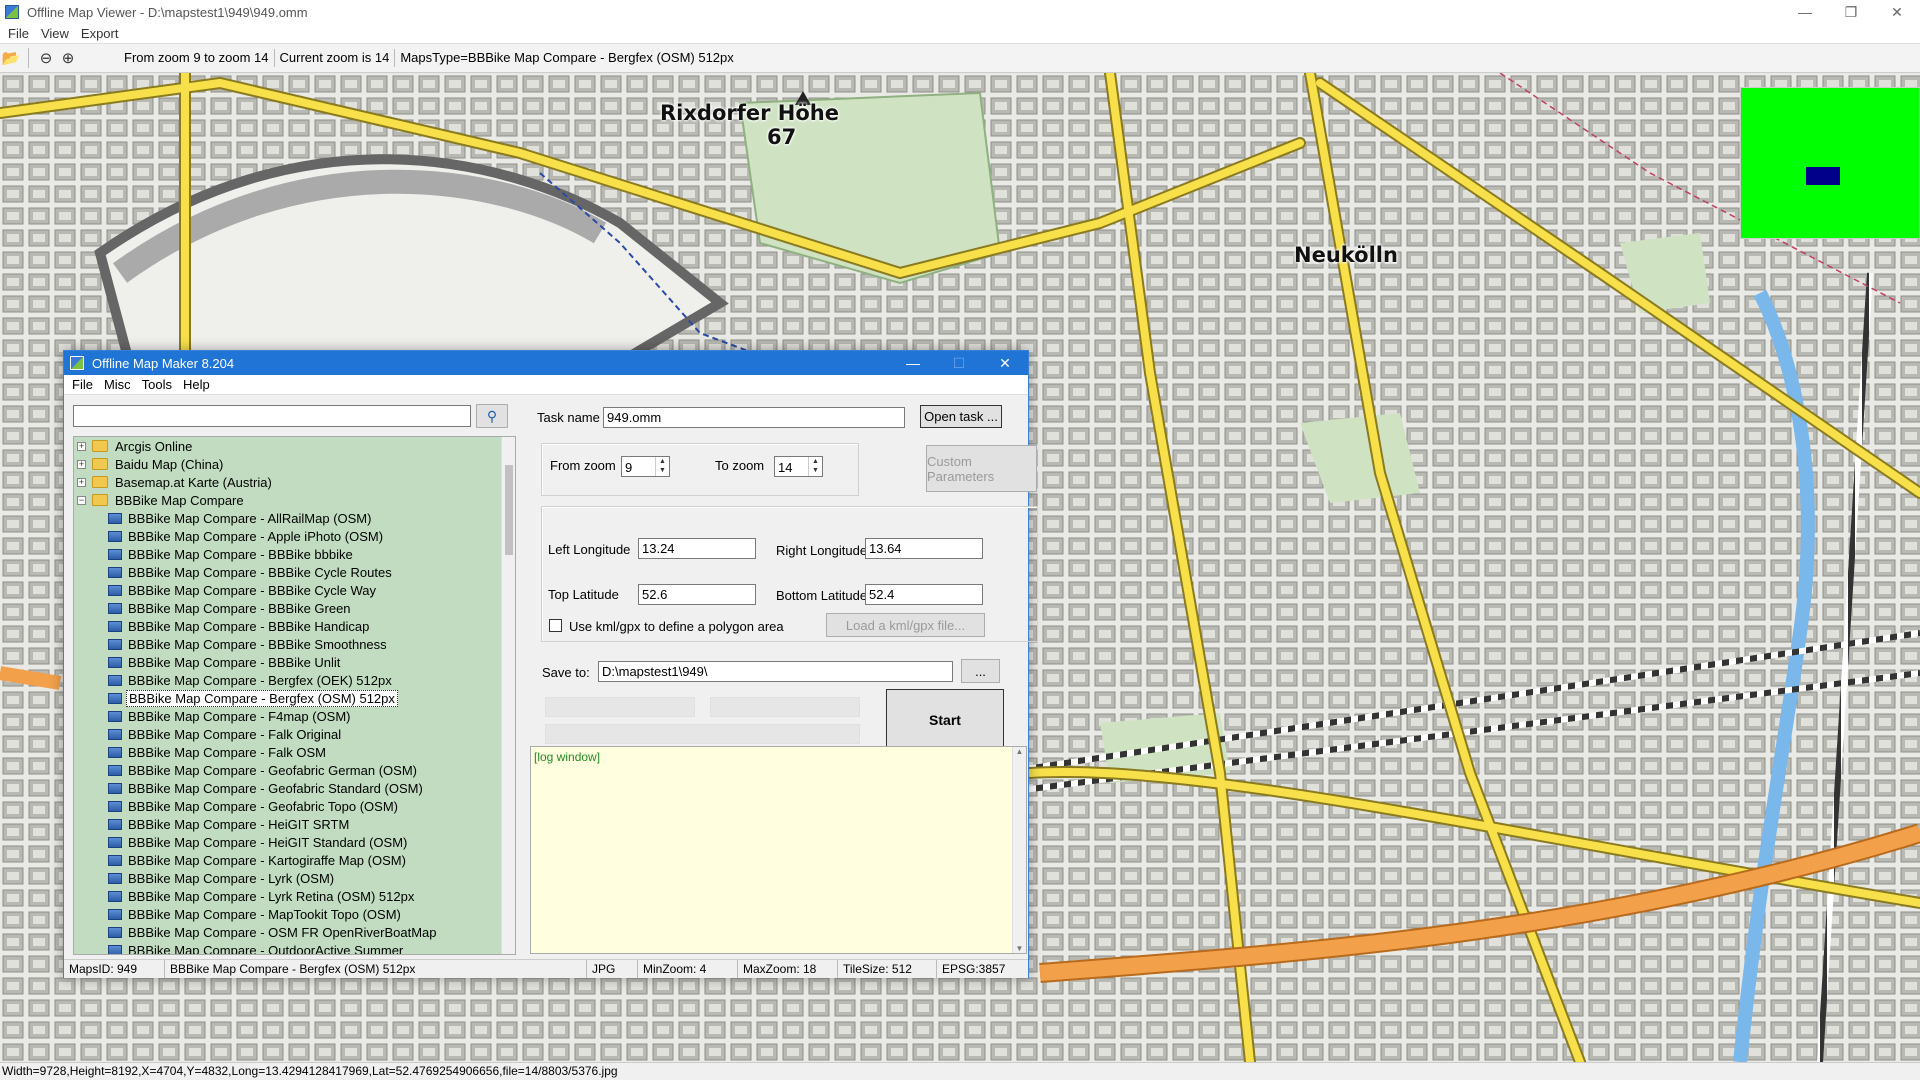  What do you see at coordinates (697, 594) in the screenshot?
I see `top-latitude-input: 52.6` at bounding box center [697, 594].